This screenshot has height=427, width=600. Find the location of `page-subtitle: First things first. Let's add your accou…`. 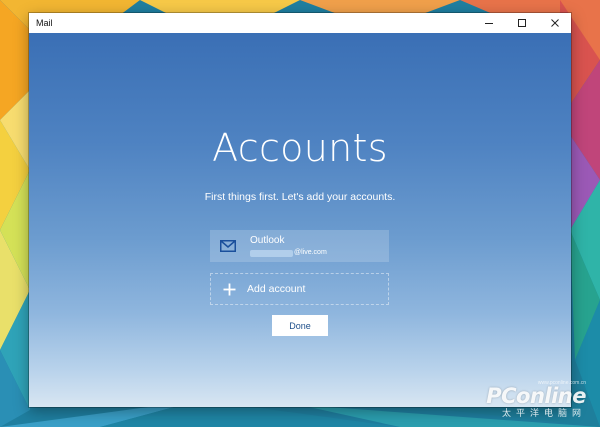

page-subtitle: First things first. Let's add your accou… is located at coordinates (300, 197).